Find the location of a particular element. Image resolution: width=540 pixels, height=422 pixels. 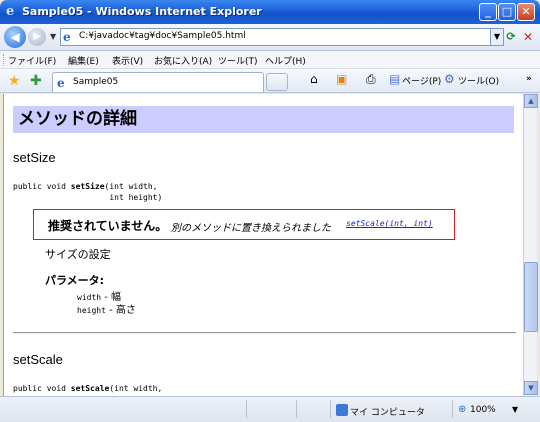

favorites-bar: ★ ✚ e Sample05 ⌂ ▣ ⎙ ▤ ページ(P) ⚙ ツール(O) » is located at coordinates (270, 81).